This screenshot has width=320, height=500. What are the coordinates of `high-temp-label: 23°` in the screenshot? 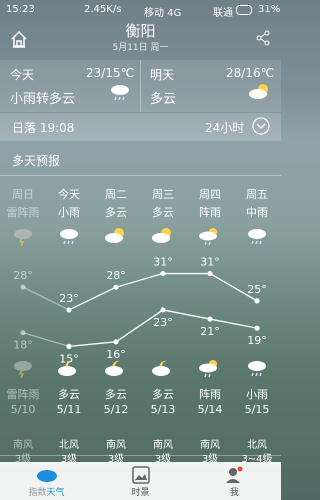 It's located at (69, 298).